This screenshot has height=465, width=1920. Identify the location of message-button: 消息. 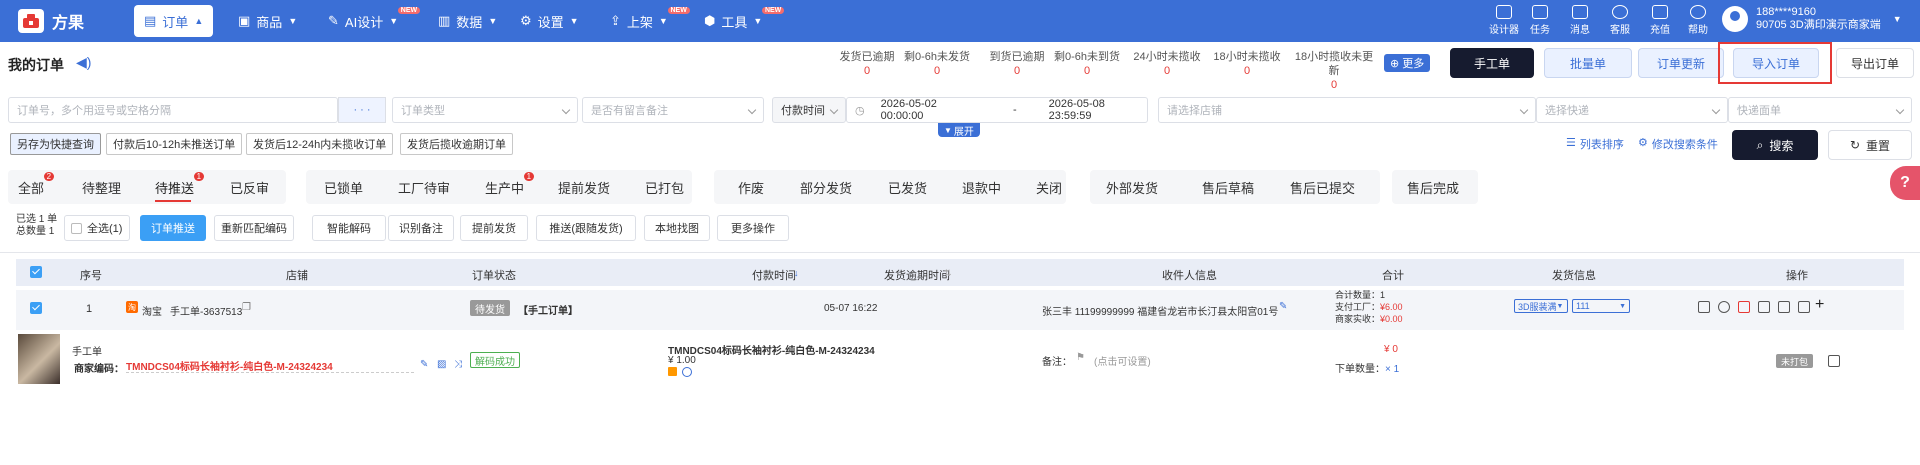
(1580, 20).